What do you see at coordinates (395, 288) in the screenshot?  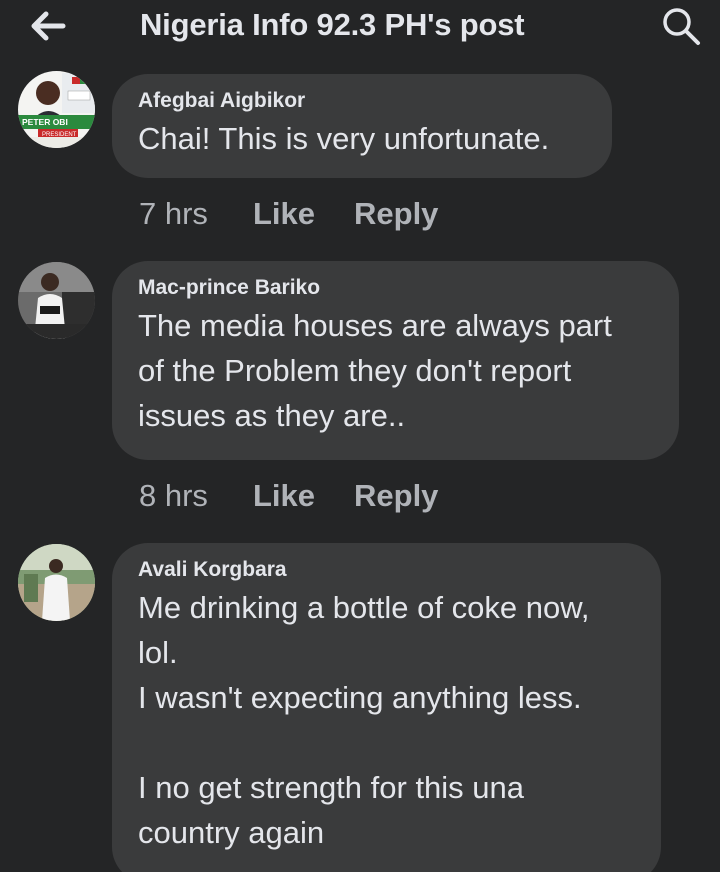 I see `comment-author: Mac-prince Bariko` at bounding box center [395, 288].